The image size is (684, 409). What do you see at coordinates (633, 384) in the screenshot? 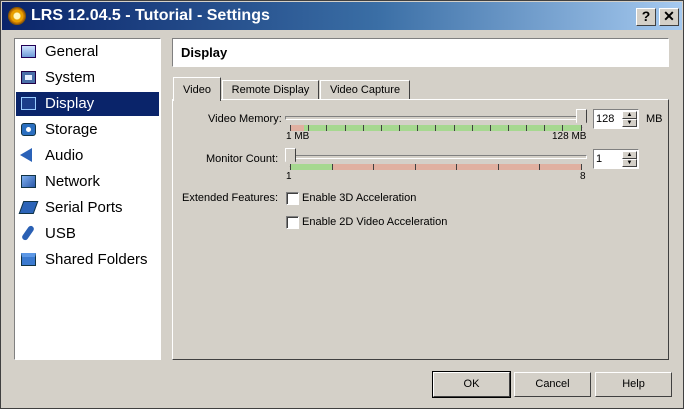
I see `help-button: Help` at bounding box center [633, 384].